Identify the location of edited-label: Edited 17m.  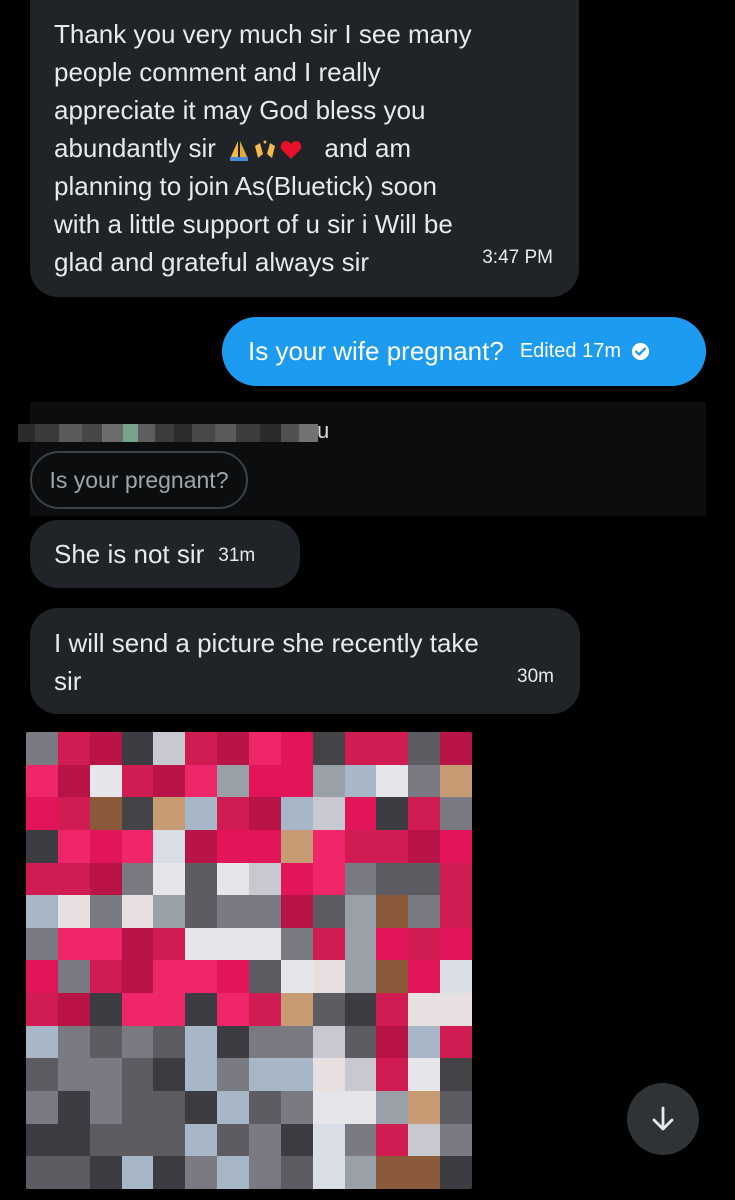
(570, 351).